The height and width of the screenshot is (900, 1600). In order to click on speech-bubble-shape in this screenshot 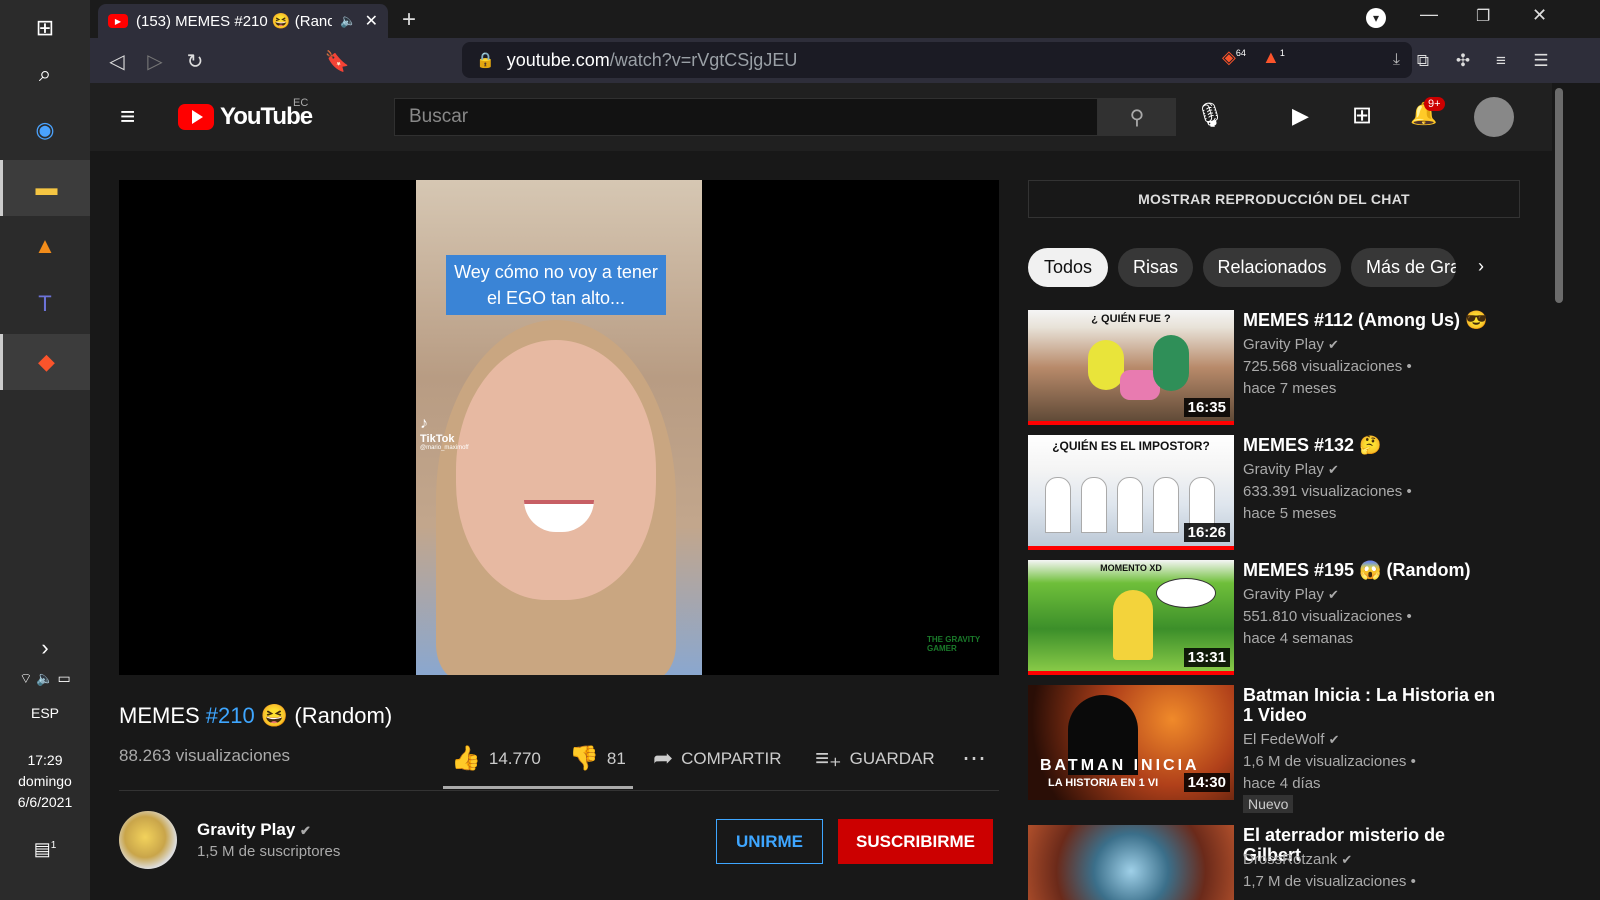, I will do `click(1186, 593)`.